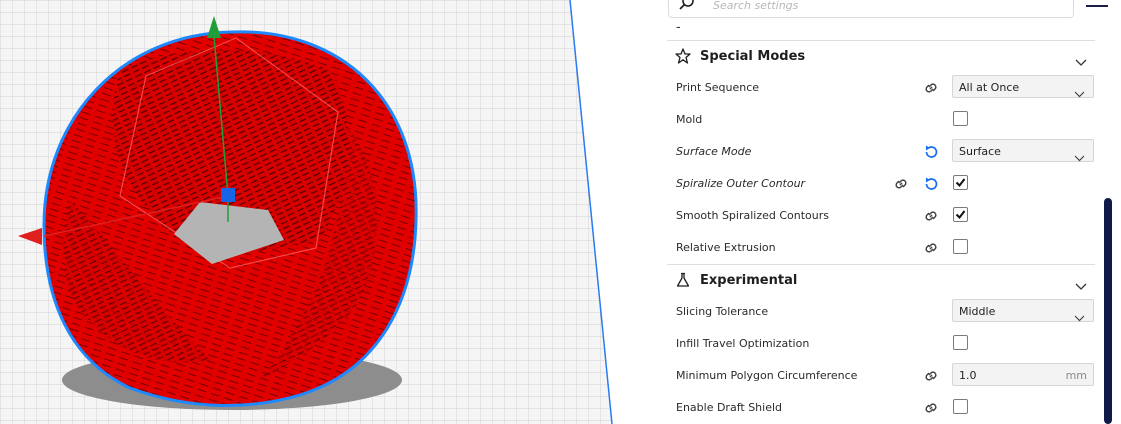  I want to click on category-label: Special Modes, so click(753, 56).